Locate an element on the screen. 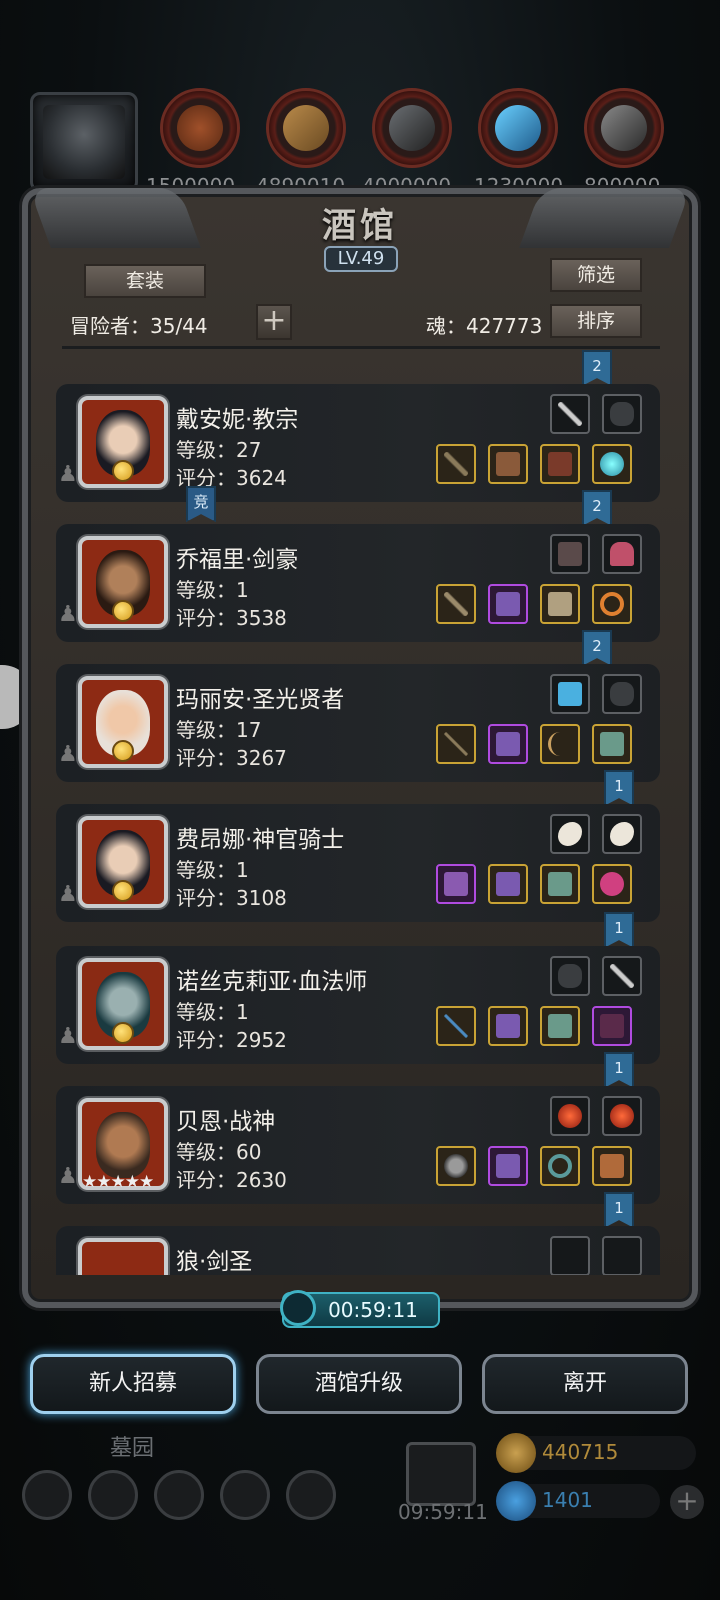 The width and height of the screenshot is (720, 1600). gem-counter: 1401 is located at coordinates (578, 1501).